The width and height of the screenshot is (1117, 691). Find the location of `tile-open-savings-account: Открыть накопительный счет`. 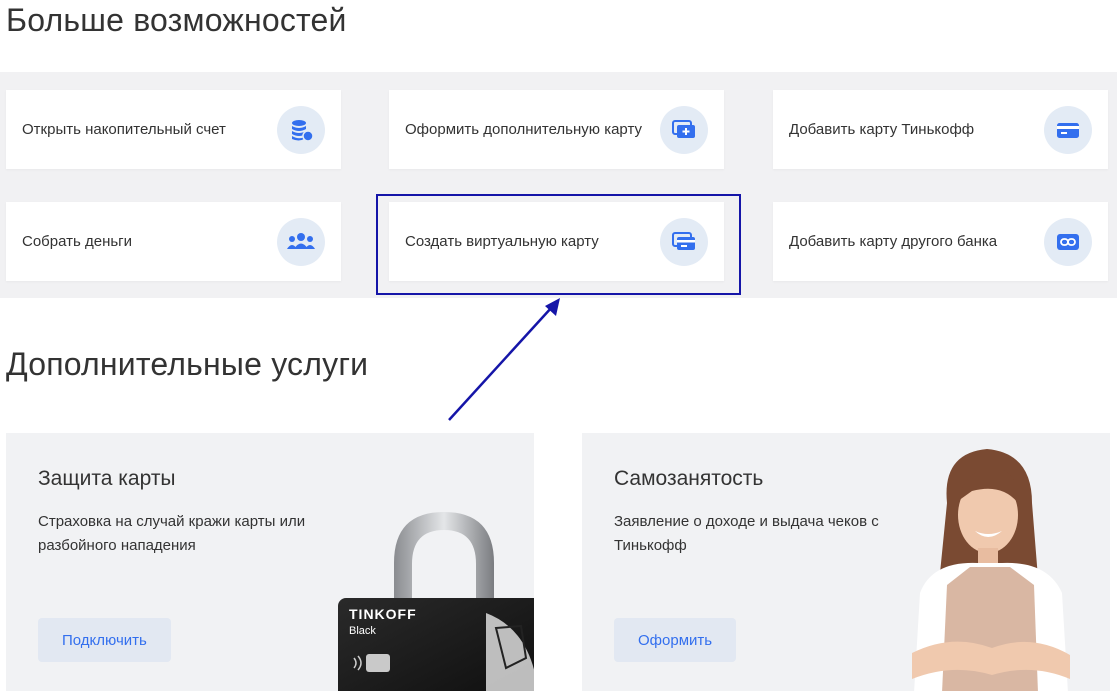

tile-open-savings-account: Открыть накопительный счет is located at coordinates (173, 129).